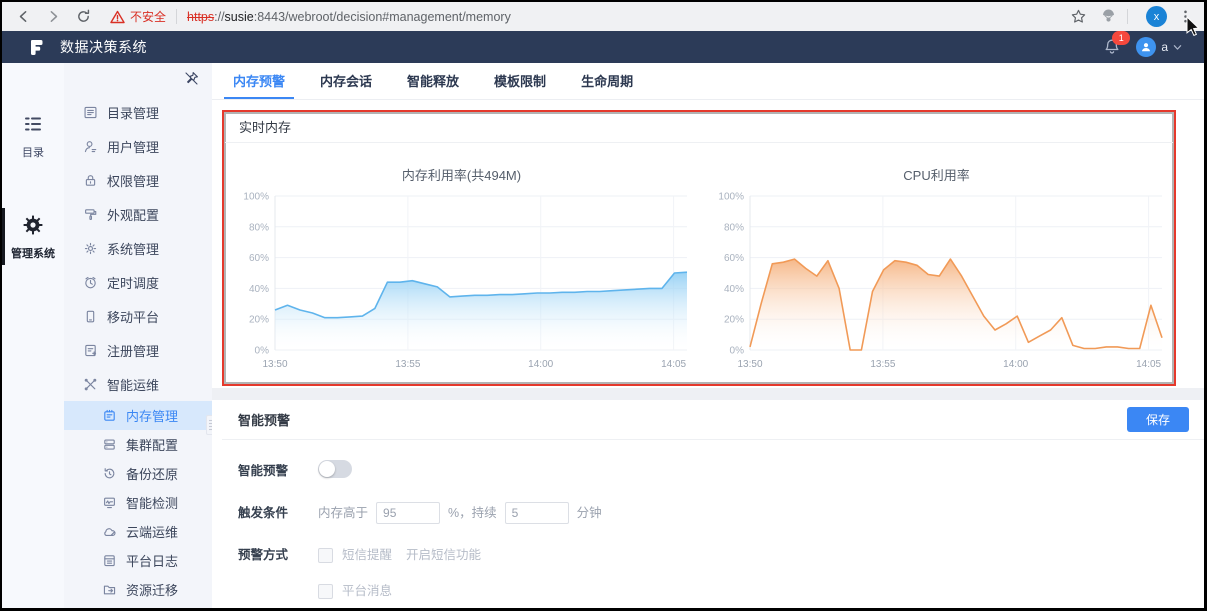 The width and height of the screenshot is (1207, 611). What do you see at coordinates (346, 81) in the screenshot?
I see `tab-memory-session: 内存会话` at bounding box center [346, 81].